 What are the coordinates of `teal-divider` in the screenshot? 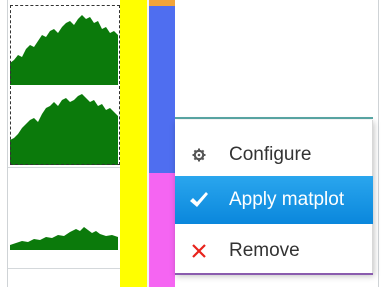 It's located at (274, 118).